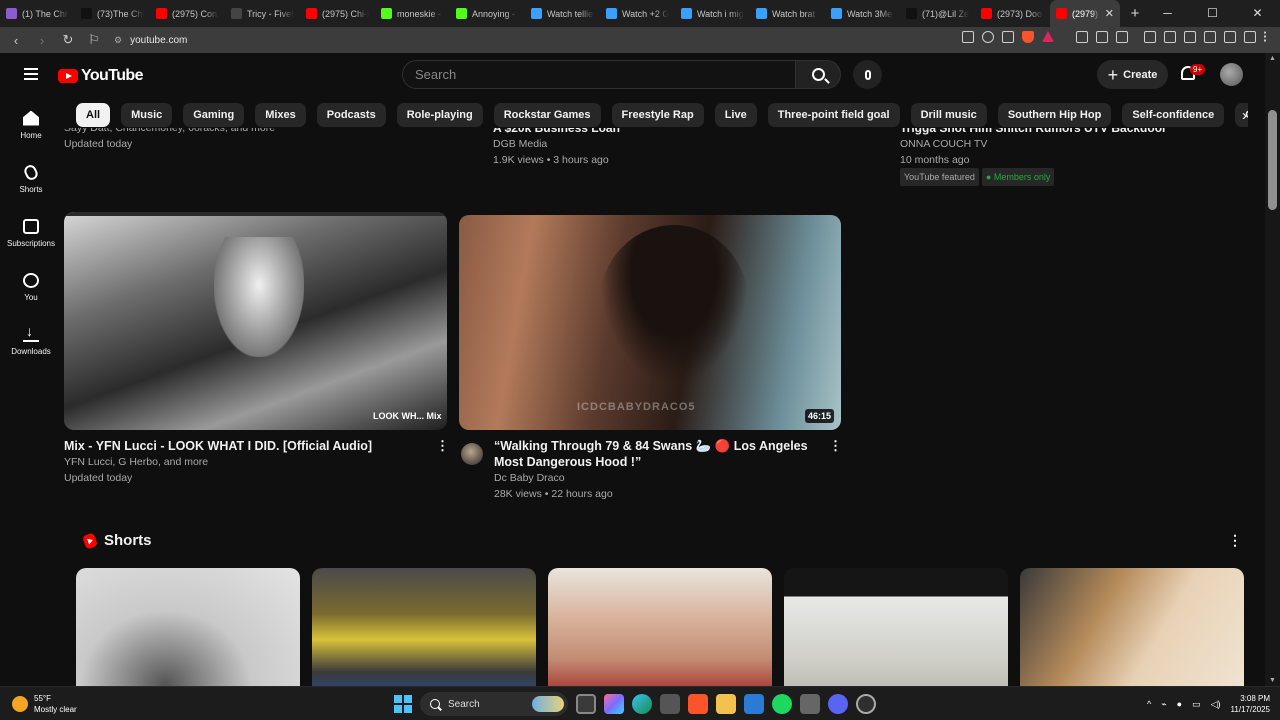 The height and width of the screenshot is (720, 1280). Describe the element at coordinates (1267, 37) in the screenshot. I see `menu-icon` at that location.